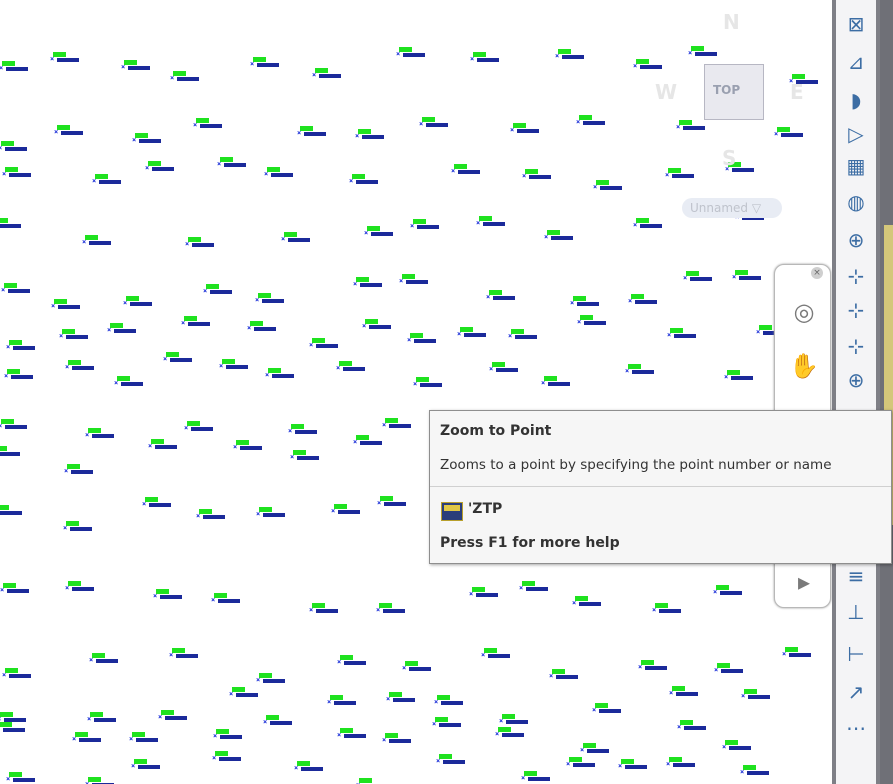 The height and width of the screenshot is (784, 893). I want to click on zoom-to-point-icon: ⊕, so click(856, 380).